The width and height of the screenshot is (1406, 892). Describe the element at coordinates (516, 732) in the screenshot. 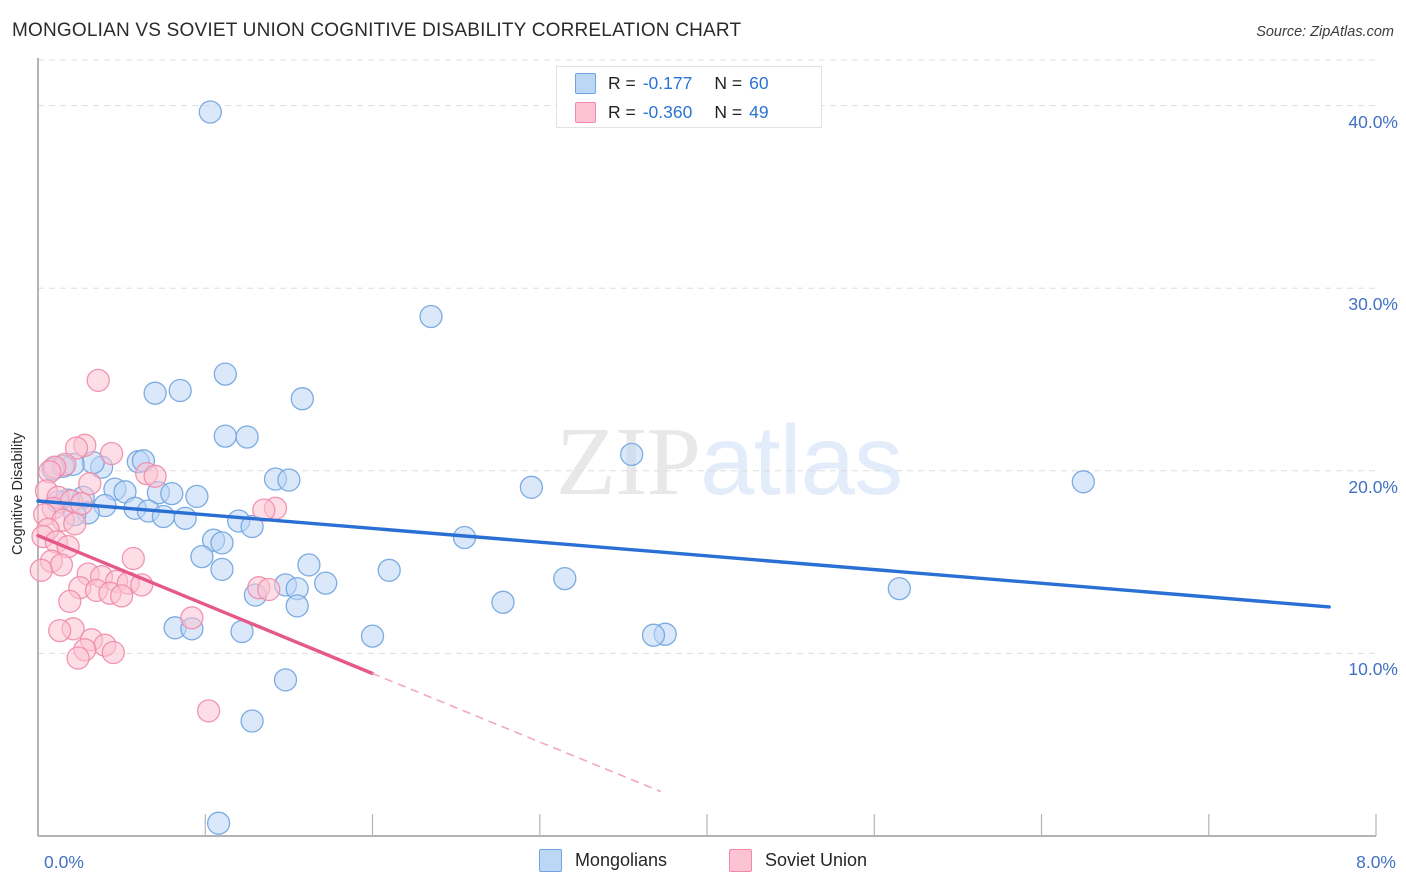

I see `trendline-extension-soviet-union` at that location.